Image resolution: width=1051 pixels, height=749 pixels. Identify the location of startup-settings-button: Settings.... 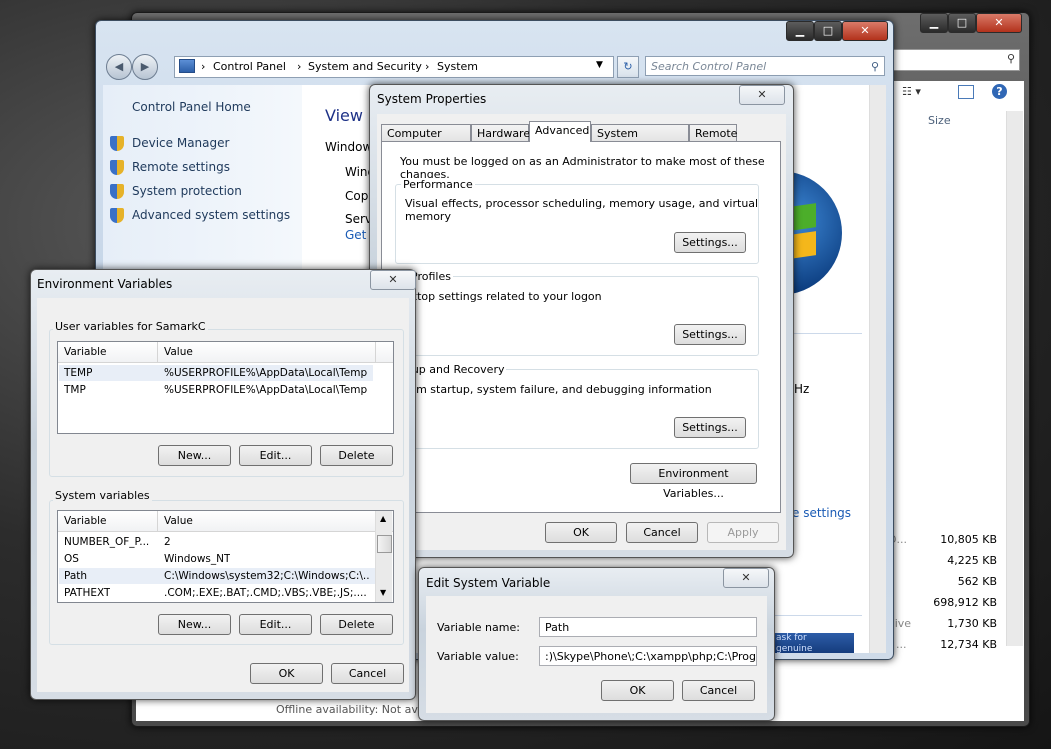
(710, 427).